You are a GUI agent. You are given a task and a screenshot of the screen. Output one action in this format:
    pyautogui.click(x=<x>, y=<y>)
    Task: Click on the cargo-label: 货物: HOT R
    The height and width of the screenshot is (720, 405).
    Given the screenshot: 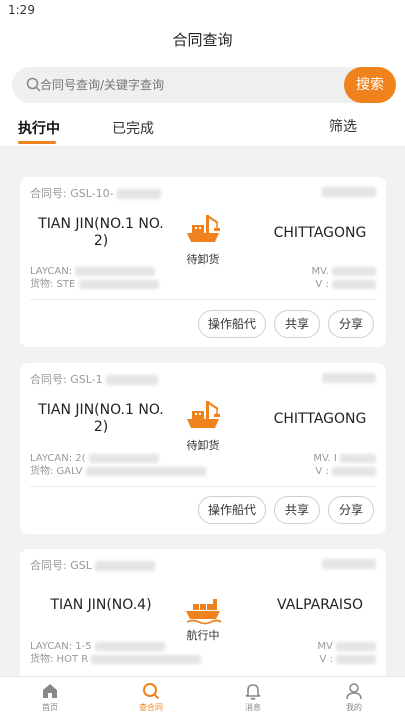 What is the action you would take?
    pyautogui.click(x=59, y=659)
    